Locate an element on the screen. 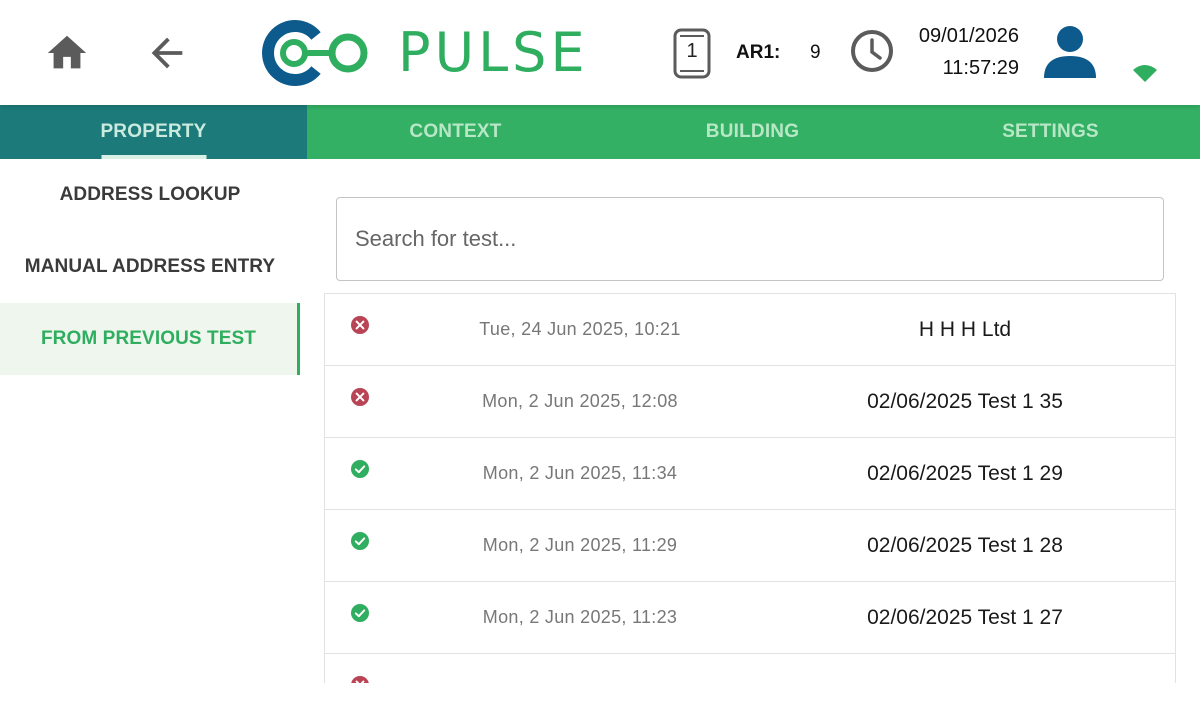 The image size is (1200, 720). ar-label: AR1: is located at coordinates (758, 52).